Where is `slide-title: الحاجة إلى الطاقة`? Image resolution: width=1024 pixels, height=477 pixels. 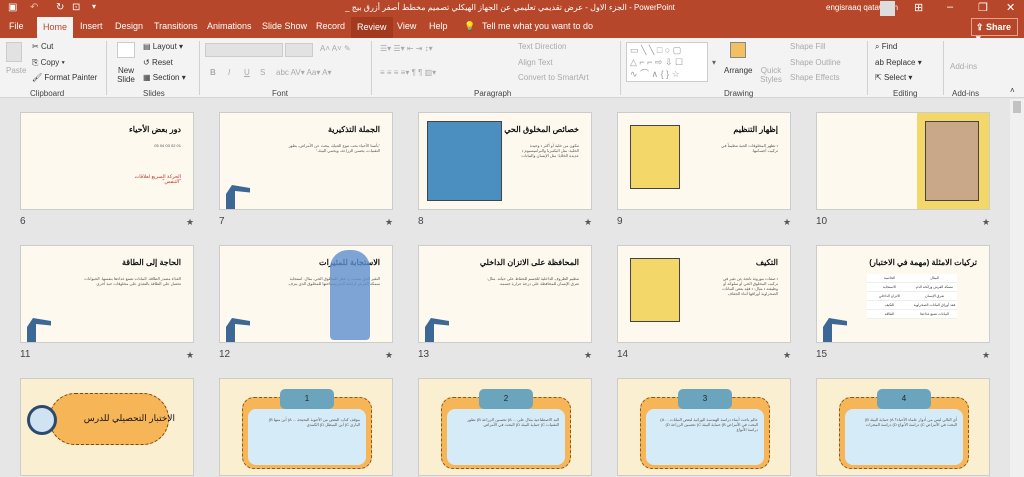
slide-title: الحاجة إلى الطاقة is located at coordinates (151, 262).